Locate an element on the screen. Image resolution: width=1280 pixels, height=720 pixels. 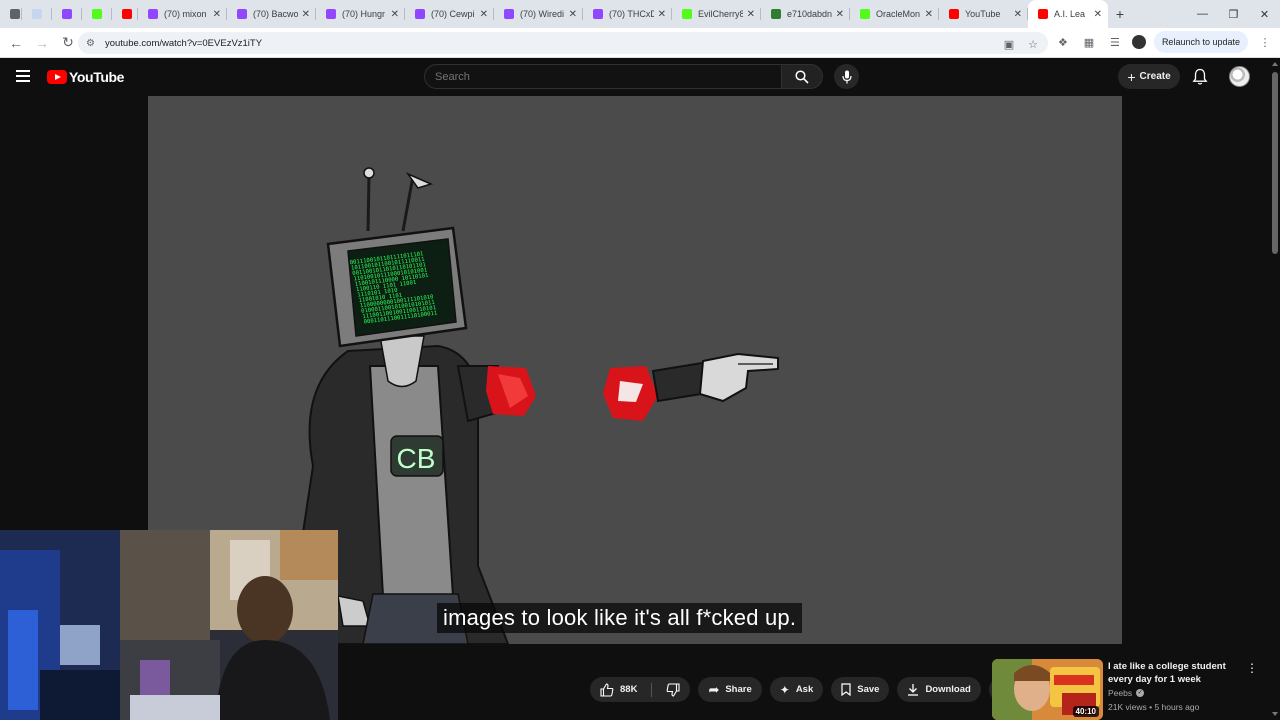
install-app-icon: ▣ is located at coordinates (1009, 44).